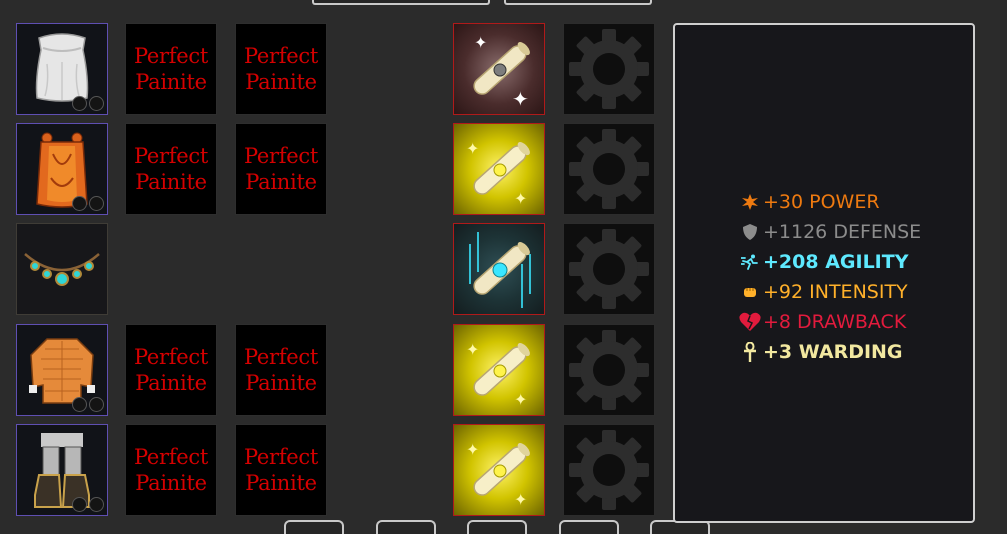  I want to click on equipment-slot-robe, so click(62, 169).